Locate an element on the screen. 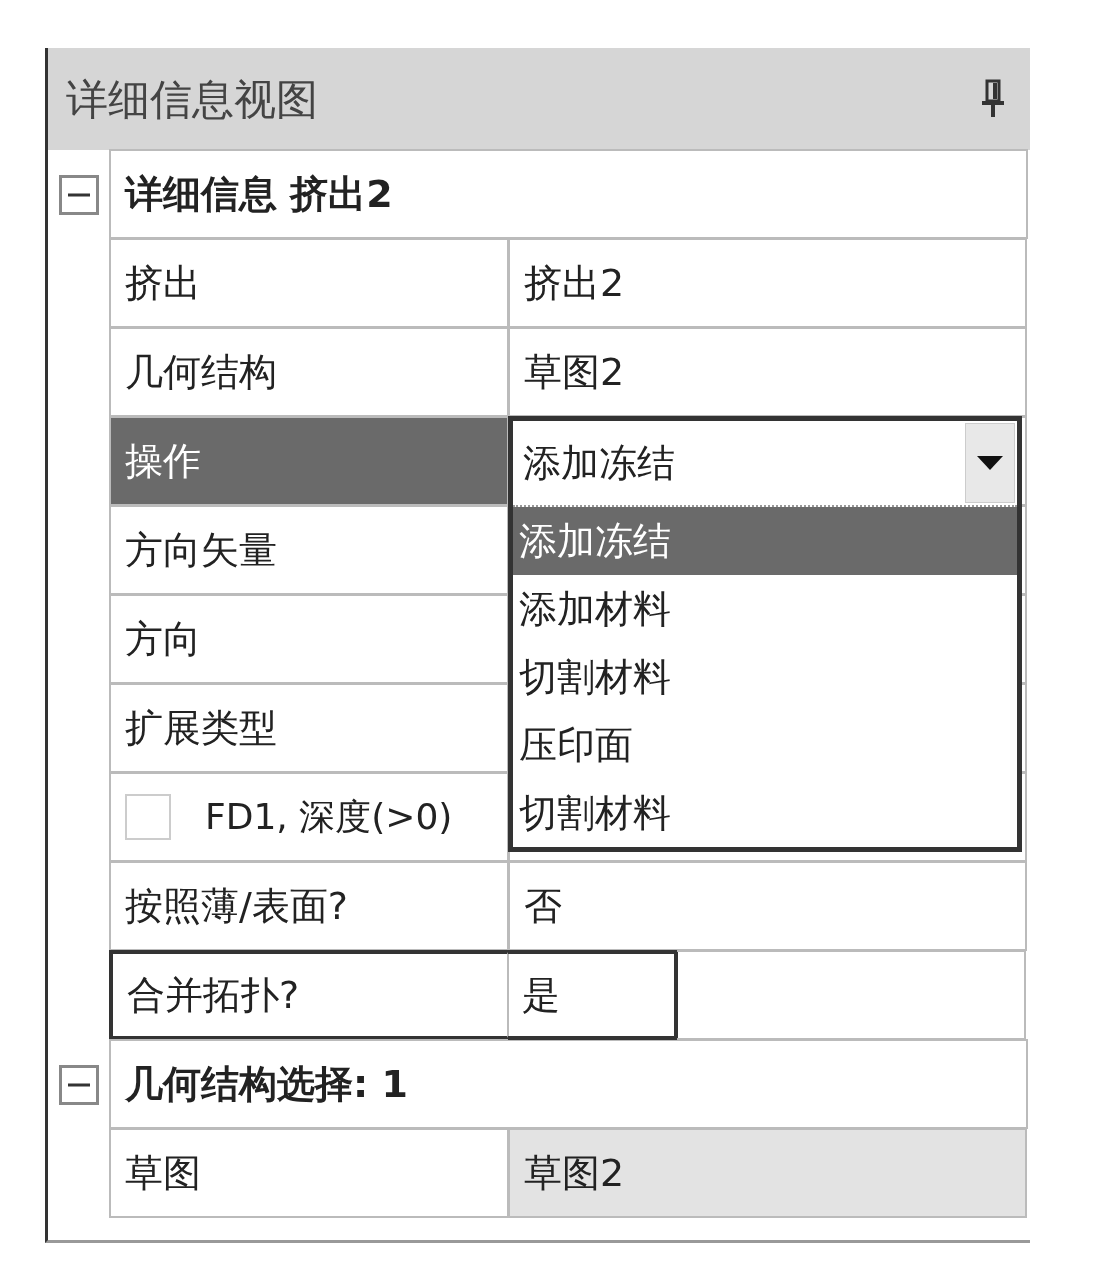  group-header: 详细信息 挤出2 is located at coordinates (568, 194).